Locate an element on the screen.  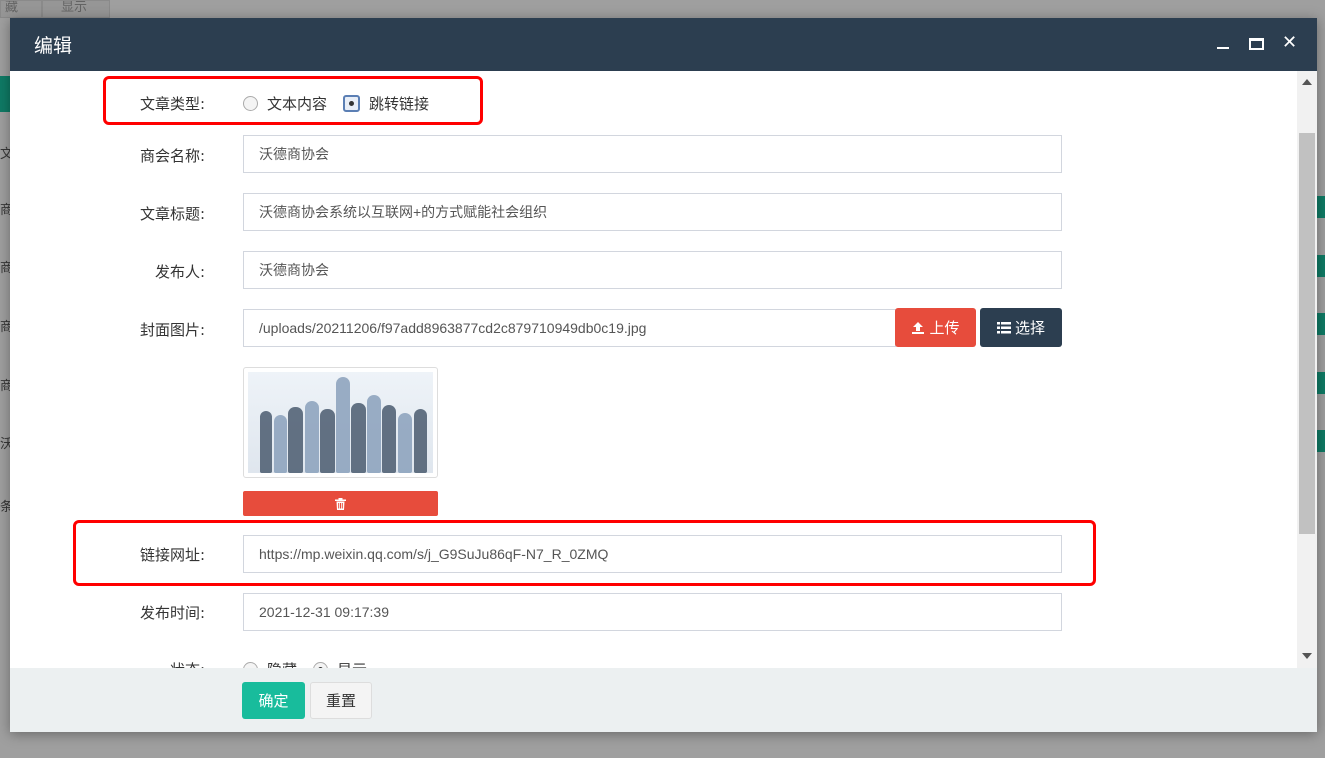
upload-icon is located at coordinates (918, 327).